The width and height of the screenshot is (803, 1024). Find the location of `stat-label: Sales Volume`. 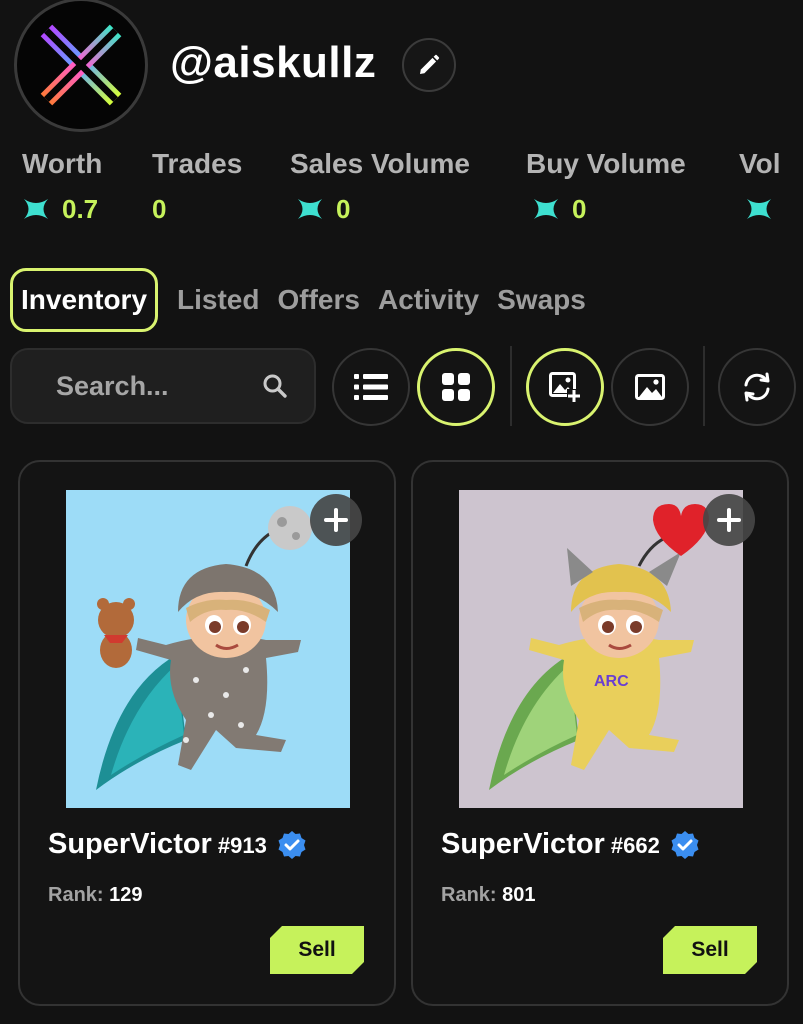

stat-label: Sales Volume is located at coordinates (380, 163).